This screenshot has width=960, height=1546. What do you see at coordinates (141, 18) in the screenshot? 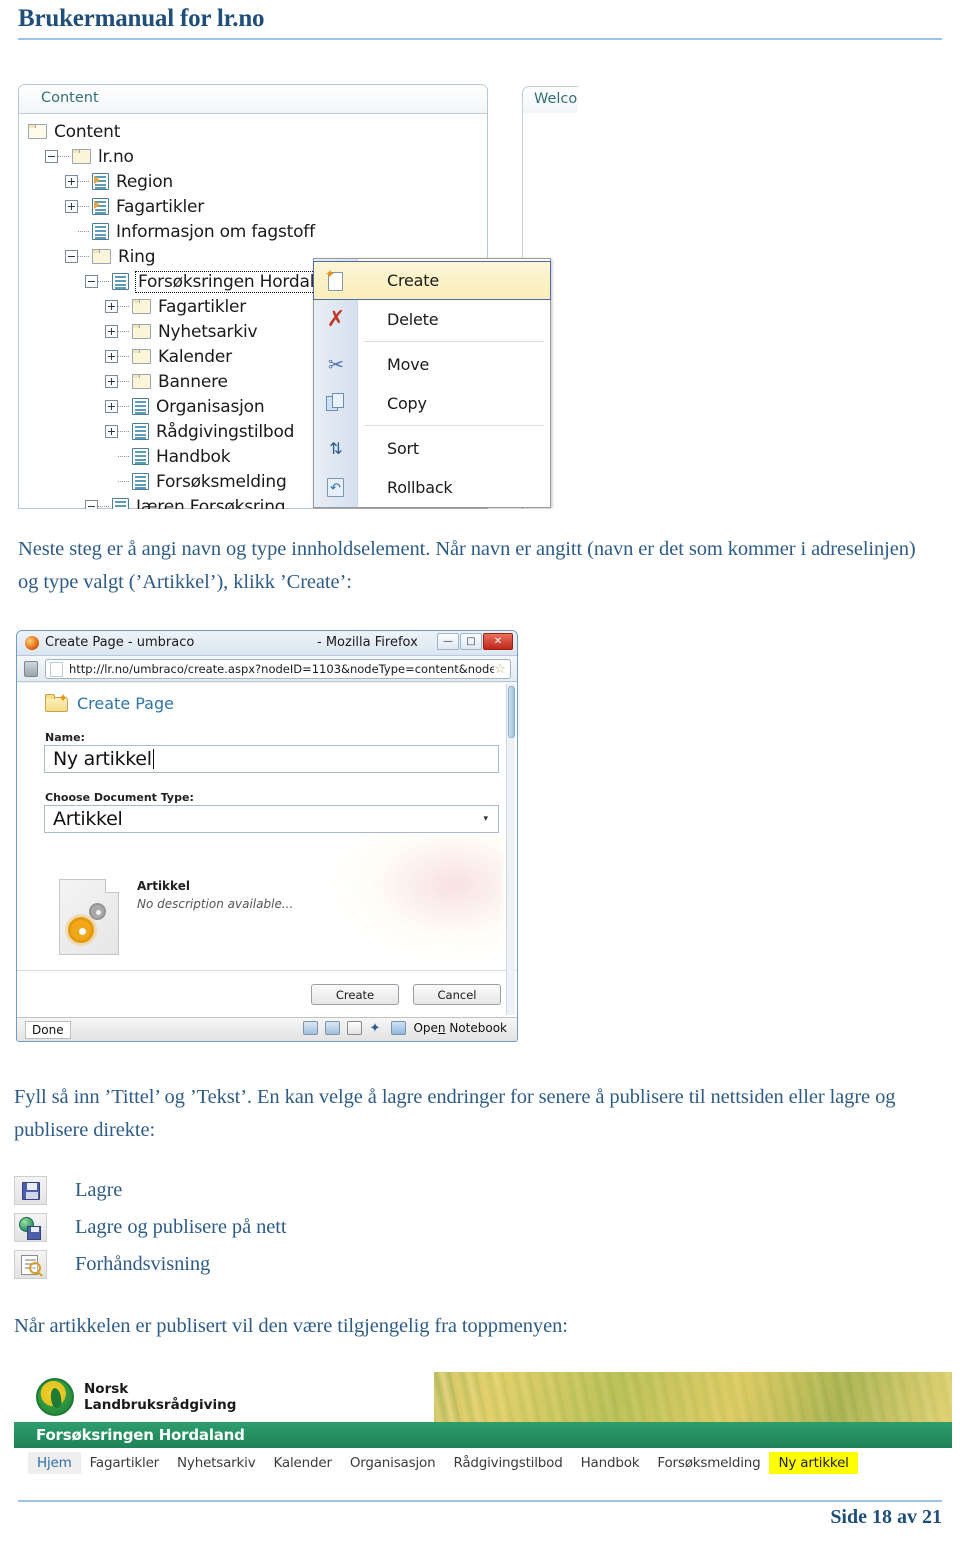
I see `page-title: Brukermanual for lr.no` at bounding box center [141, 18].